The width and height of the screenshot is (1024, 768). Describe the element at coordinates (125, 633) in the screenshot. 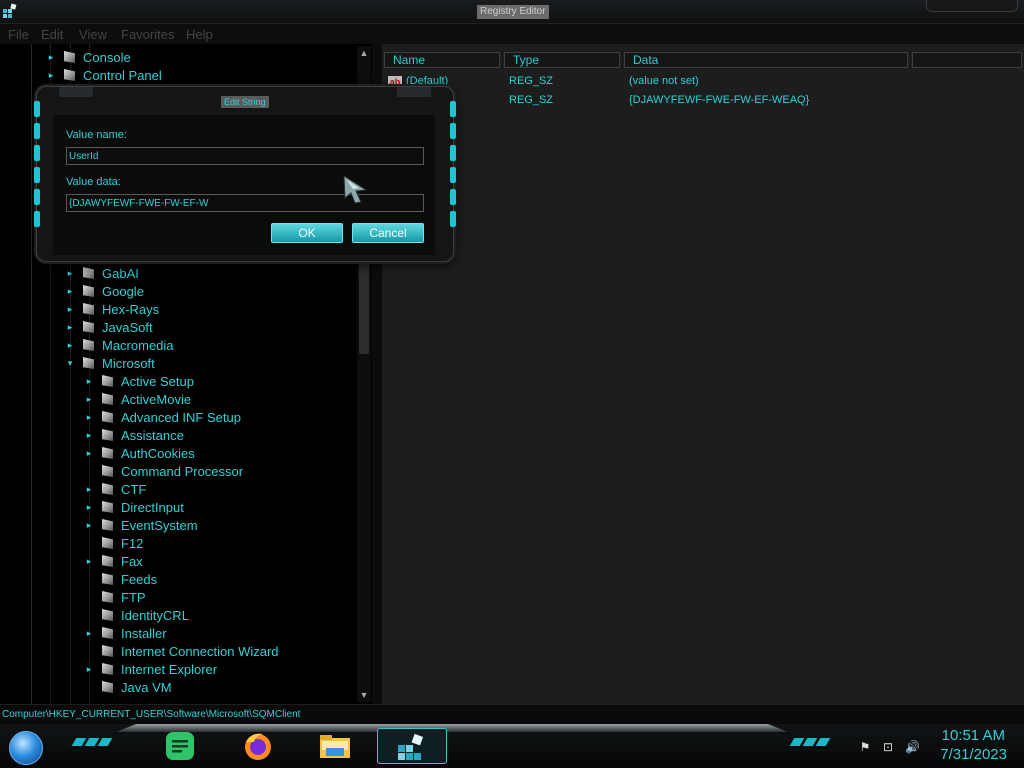

I see `tree-item: ▸ Installer` at that location.